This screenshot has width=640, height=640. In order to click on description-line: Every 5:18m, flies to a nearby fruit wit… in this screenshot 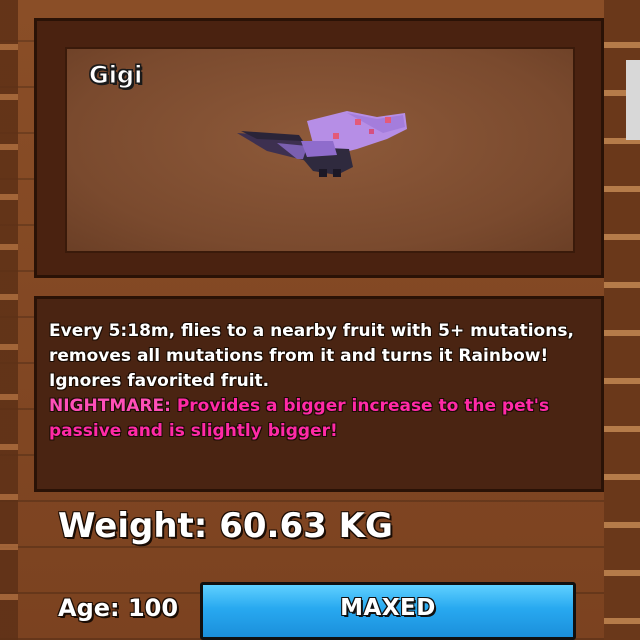, I will do `click(311, 331)`.